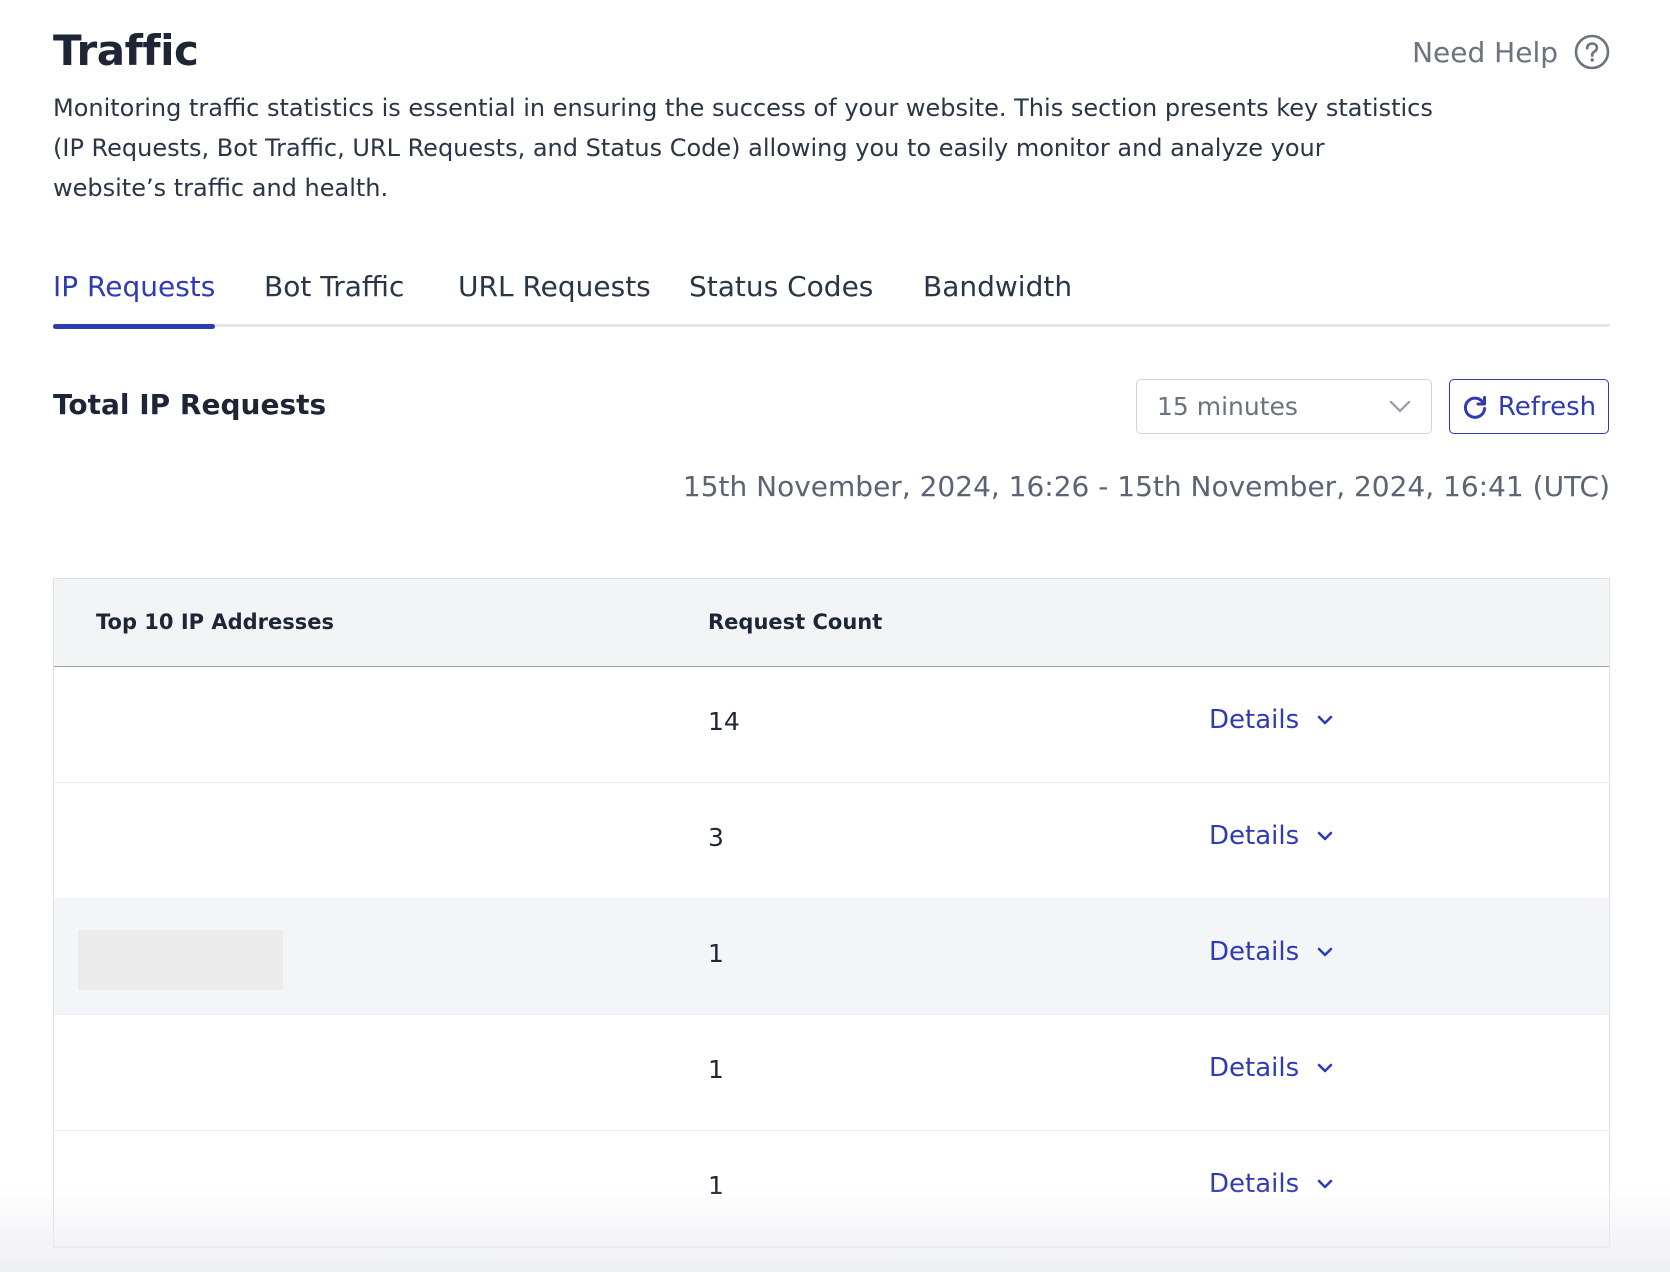 The image size is (1670, 1272). What do you see at coordinates (831, 54) in the screenshot?
I see `page-header: Traffic Need Help` at bounding box center [831, 54].